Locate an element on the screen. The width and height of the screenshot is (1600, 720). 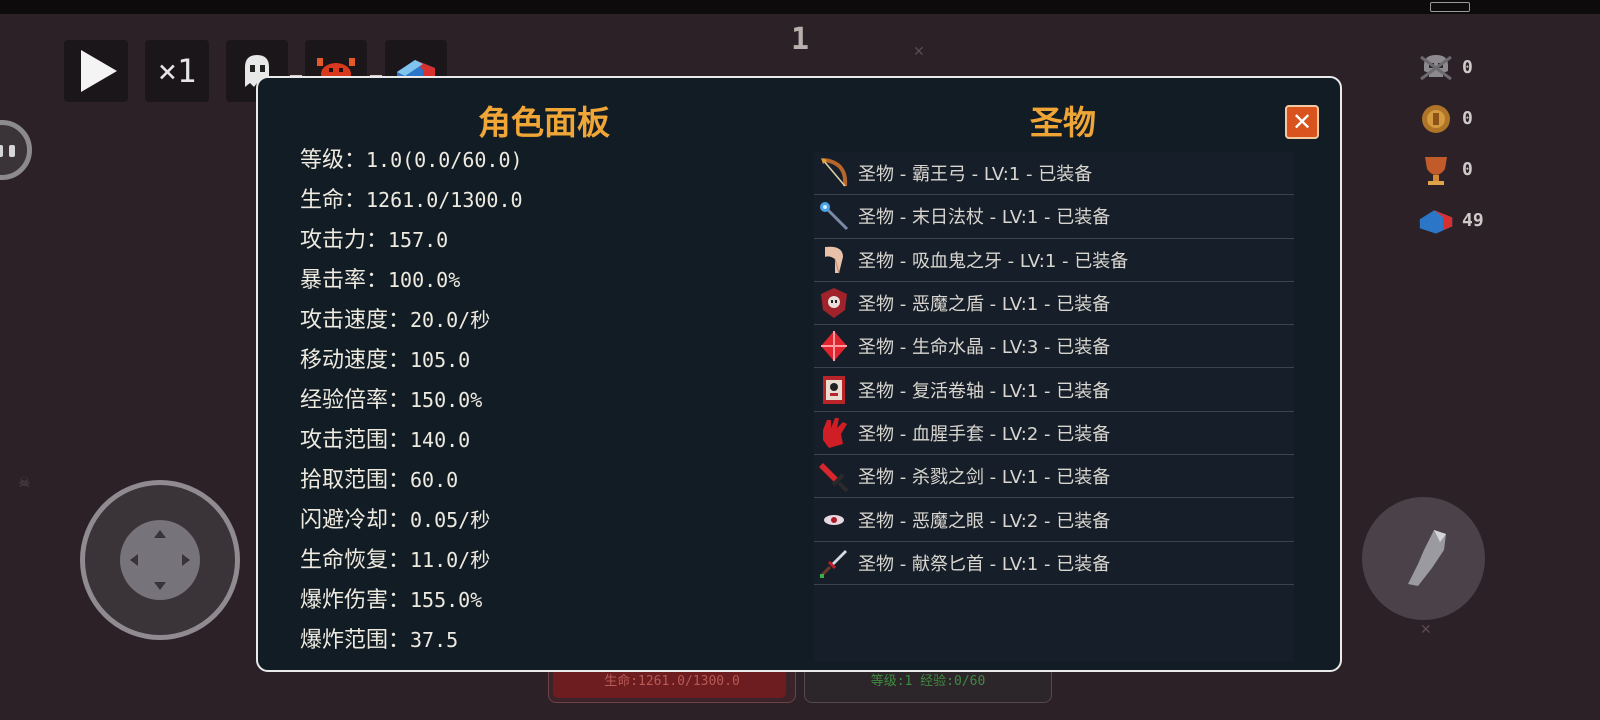
claw-icon is located at coordinates (1426, 557).